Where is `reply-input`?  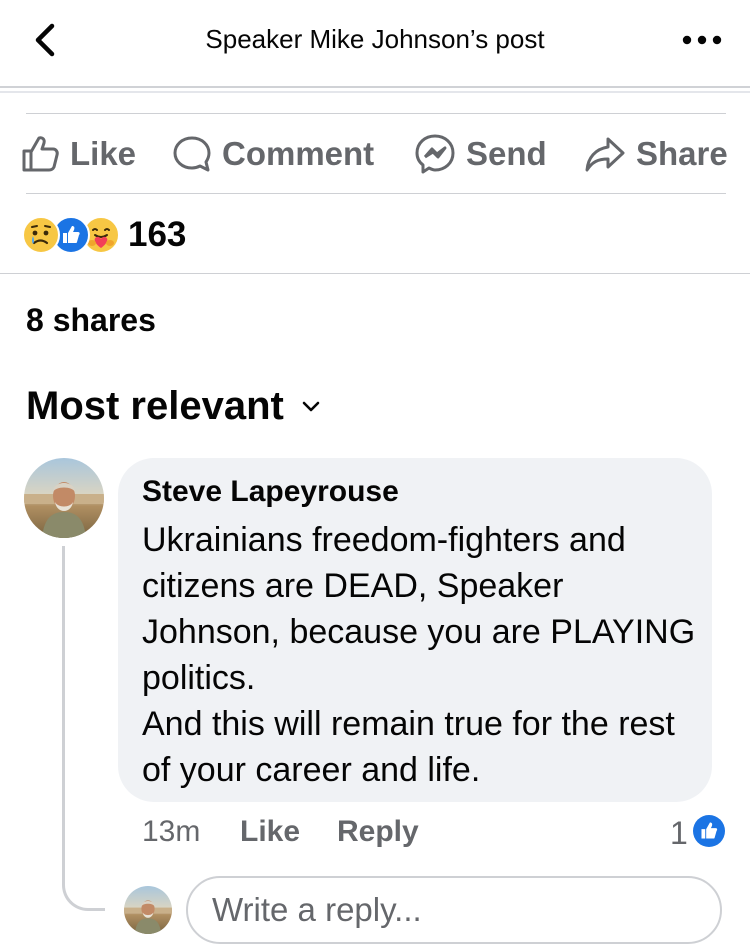
reply-input is located at coordinates (454, 910).